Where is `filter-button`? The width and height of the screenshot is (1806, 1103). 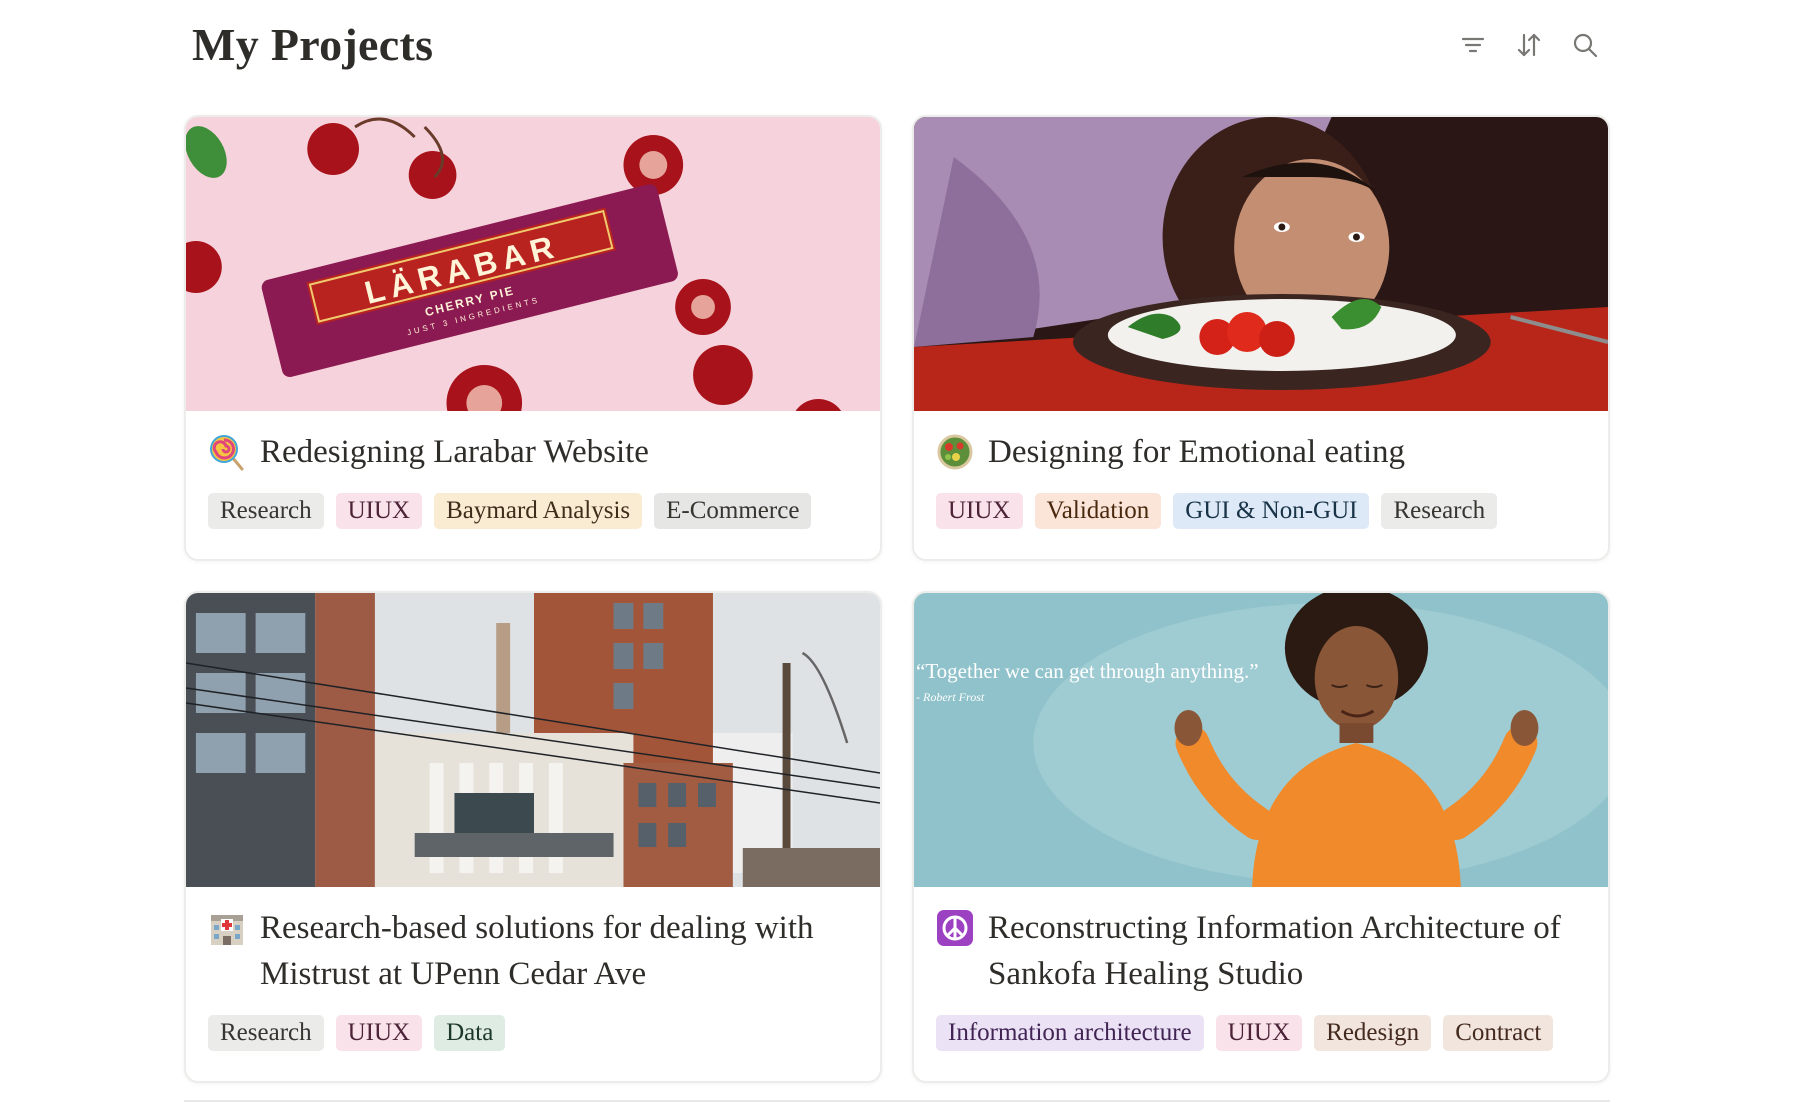 filter-button is located at coordinates (1473, 45).